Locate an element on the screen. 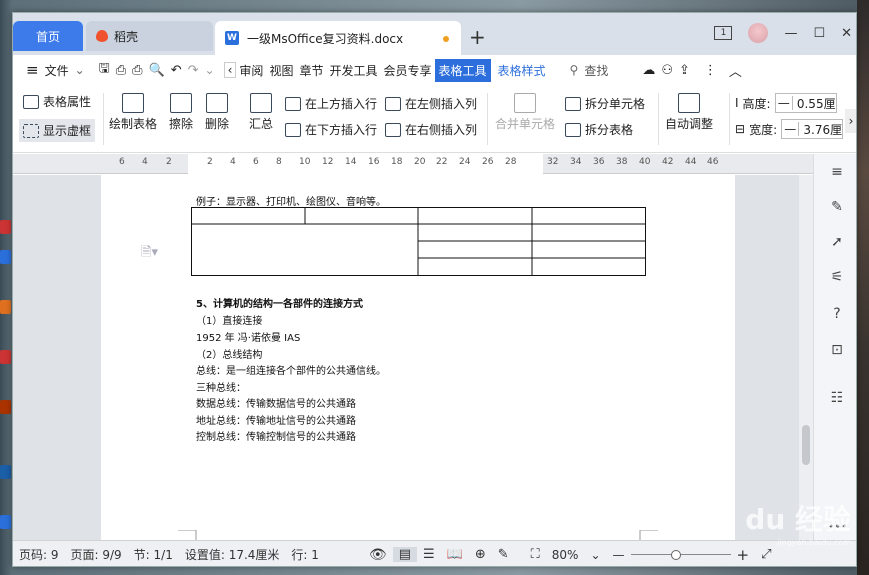 The height and width of the screenshot is (575, 869). collab-icon: ⚇ is located at coordinates (667, 70).